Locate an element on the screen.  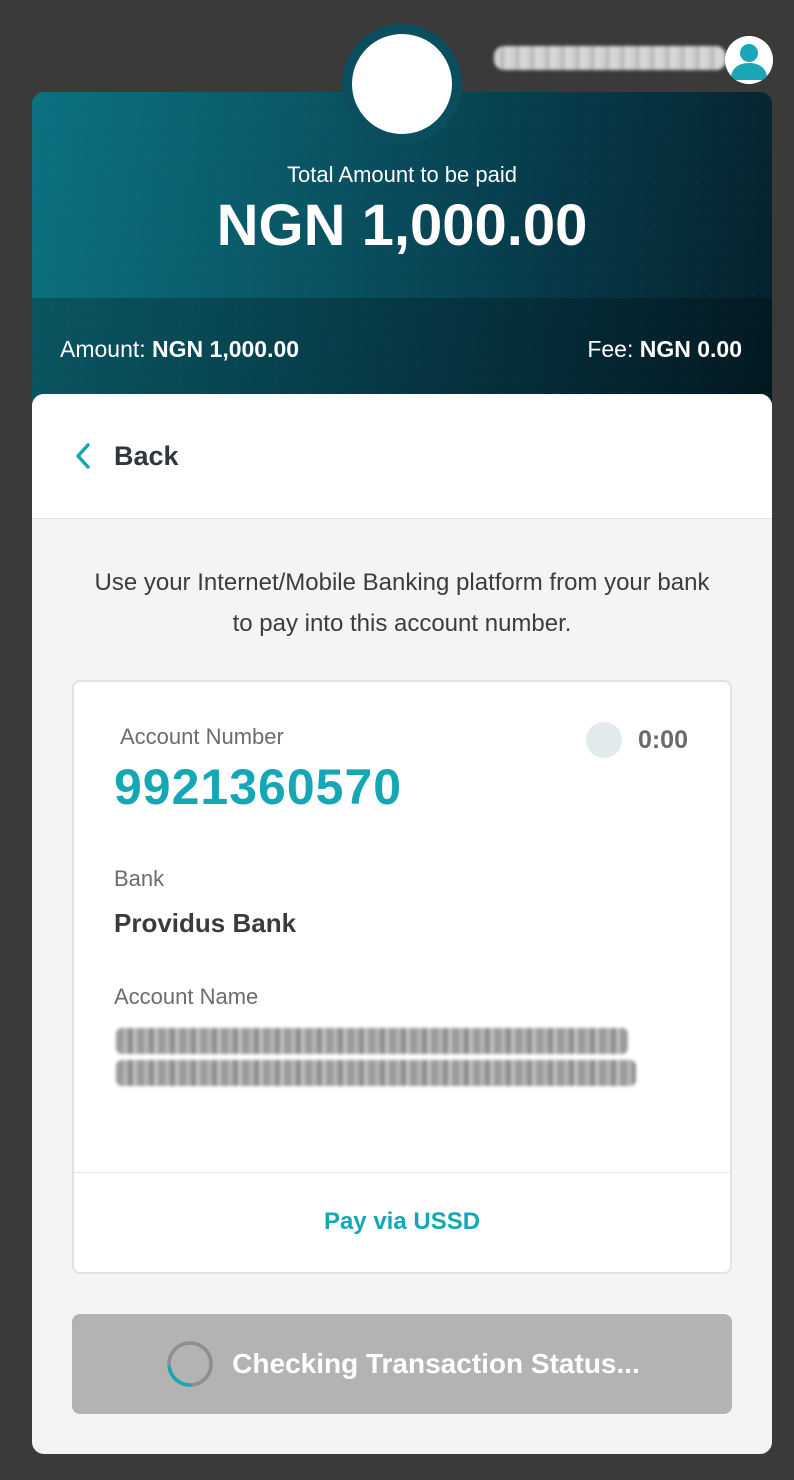
chevron-left-icon is located at coordinates (83, 456).